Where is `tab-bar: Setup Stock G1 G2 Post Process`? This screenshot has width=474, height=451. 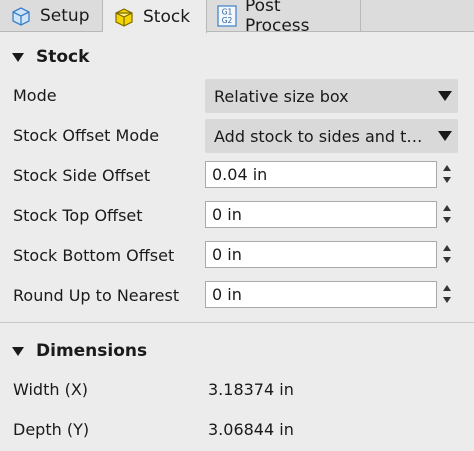
tab-bar: Setup Stock G1 G2 Post Process is located at coordinates (237, 18).